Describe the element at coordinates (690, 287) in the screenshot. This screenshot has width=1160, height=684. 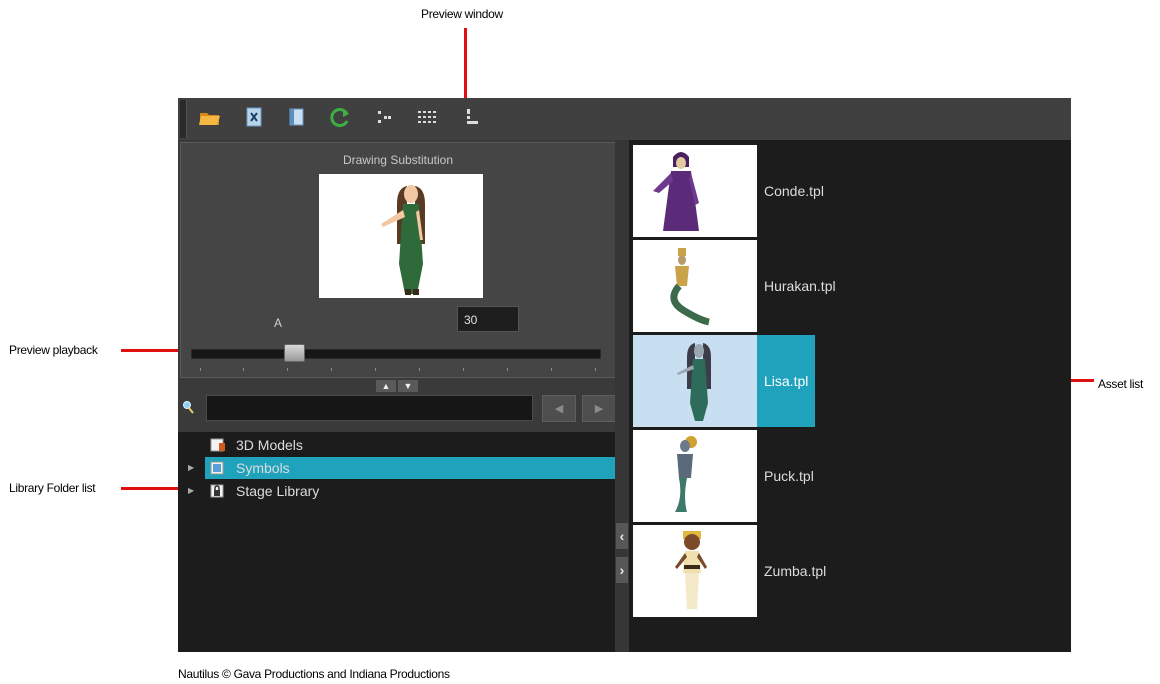
I see `hurakan-character-image` at that location.